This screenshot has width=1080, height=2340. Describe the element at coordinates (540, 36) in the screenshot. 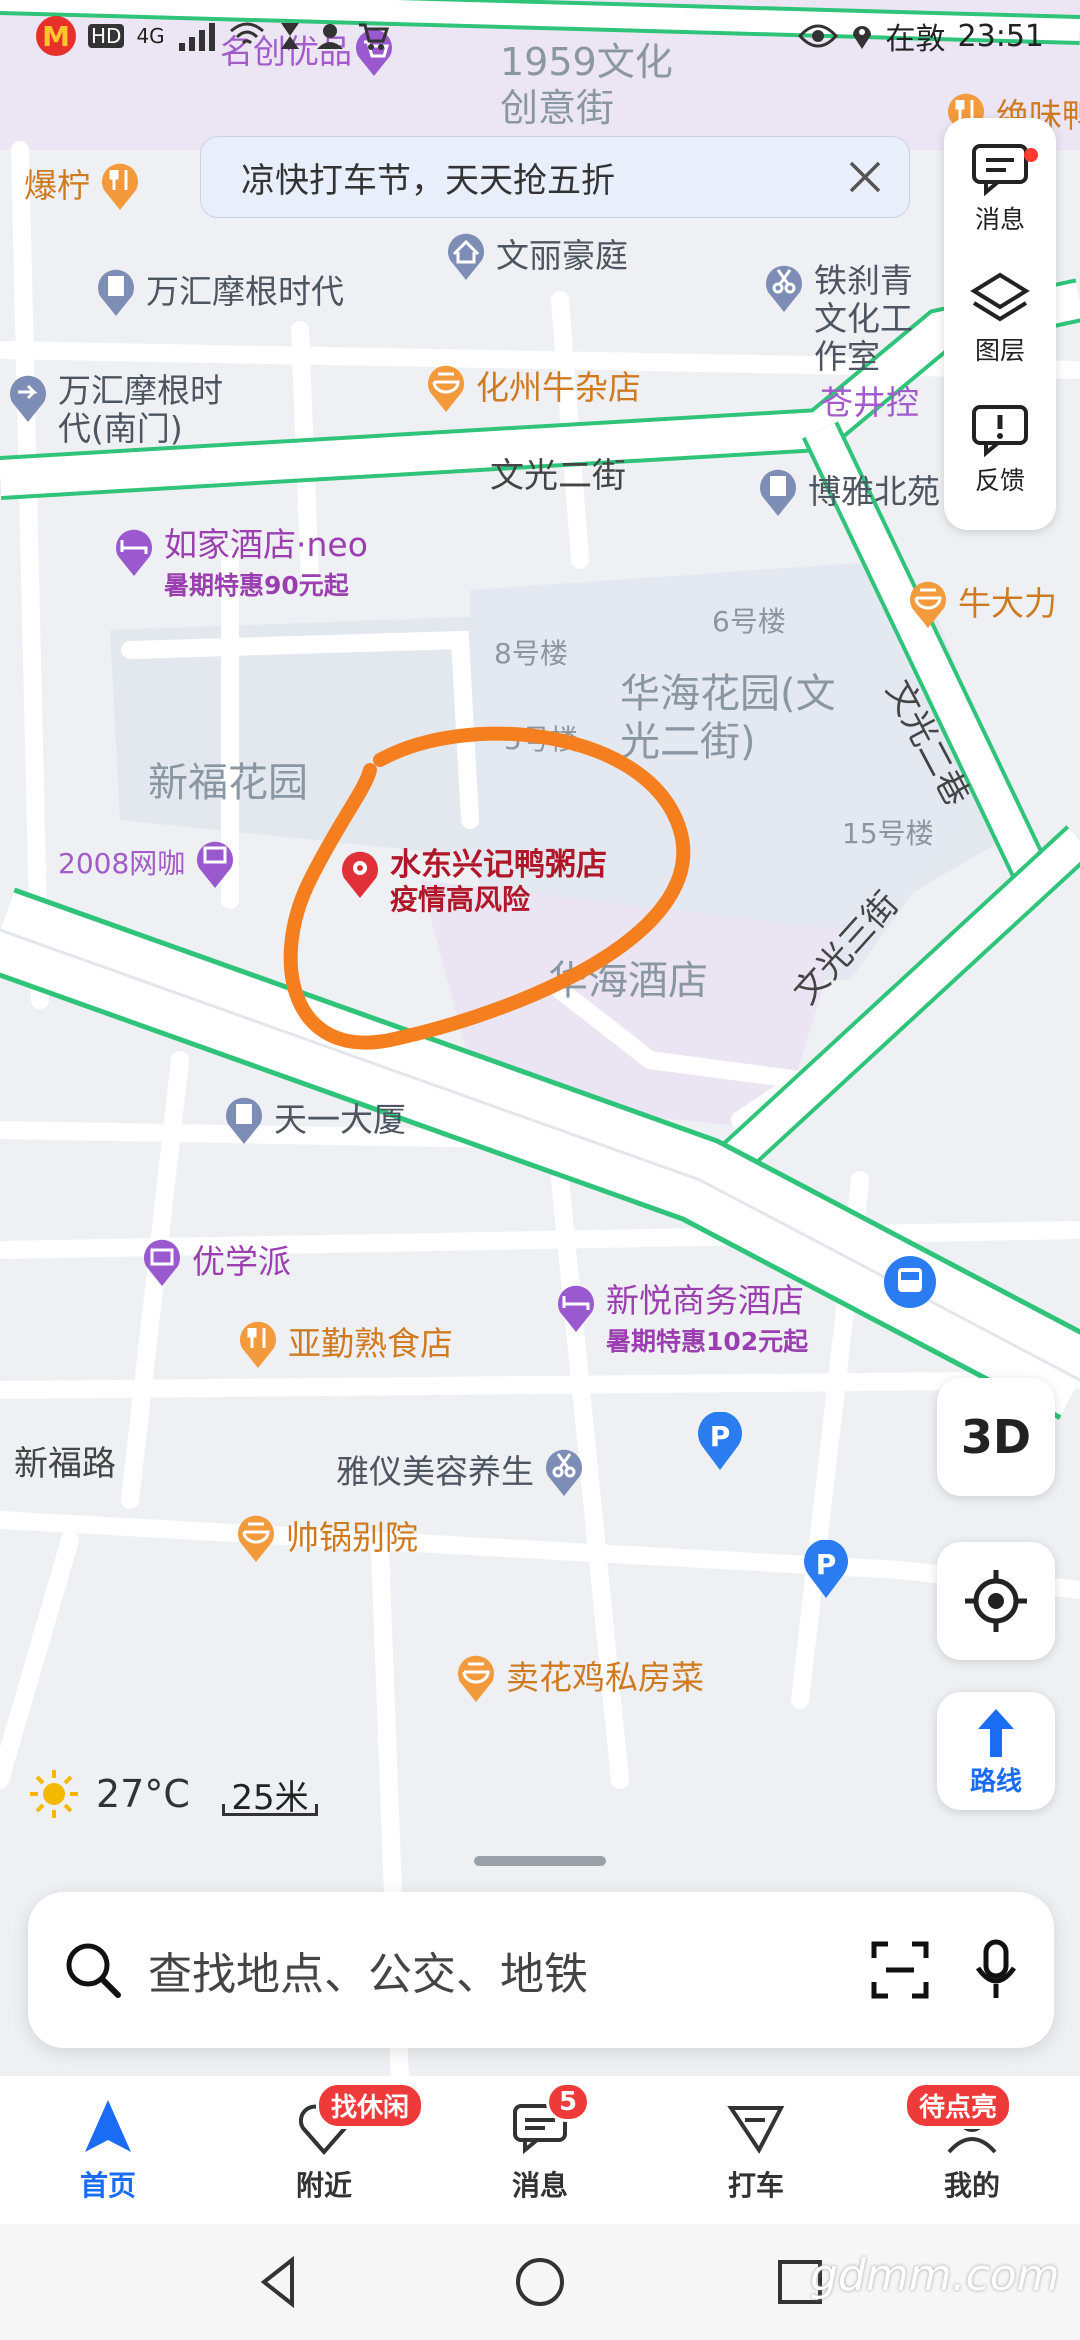

I see `status-bar: M HD 4G 在敦 23:51` at that location.